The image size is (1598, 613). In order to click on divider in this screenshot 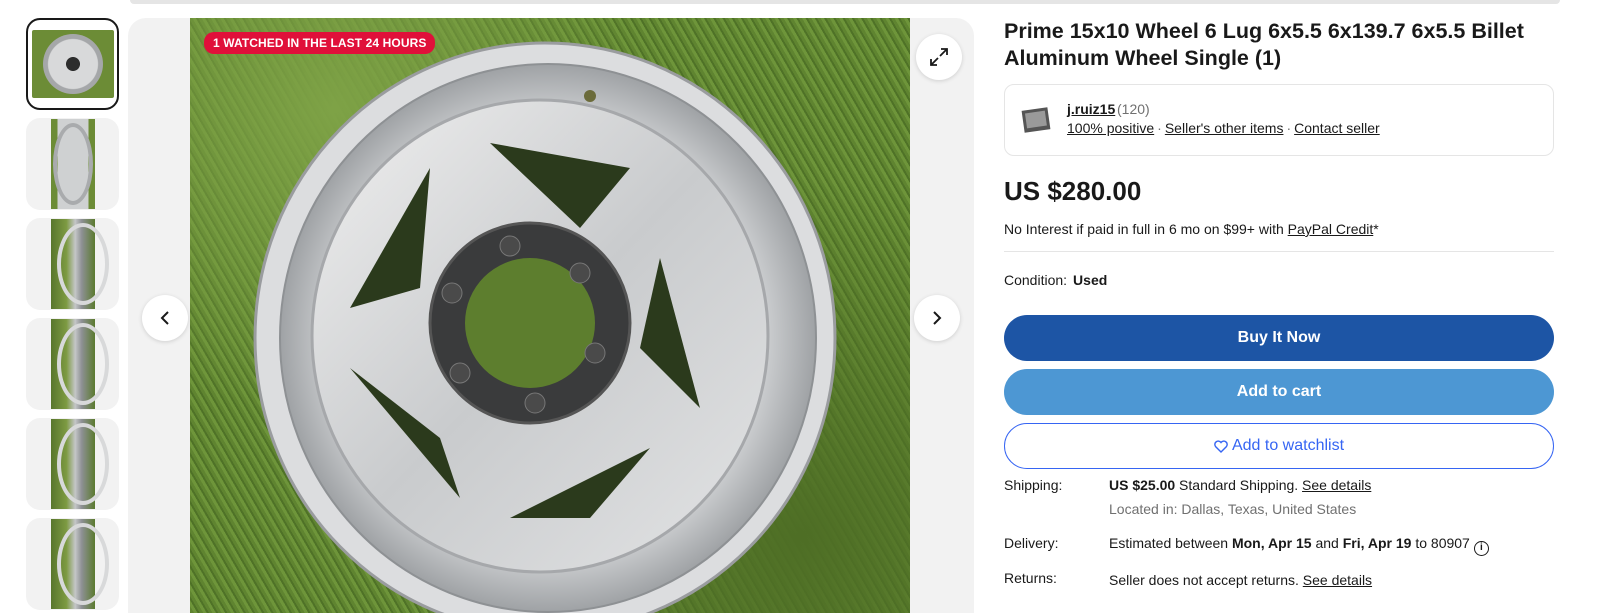, I will do `click(1279, 251)`.